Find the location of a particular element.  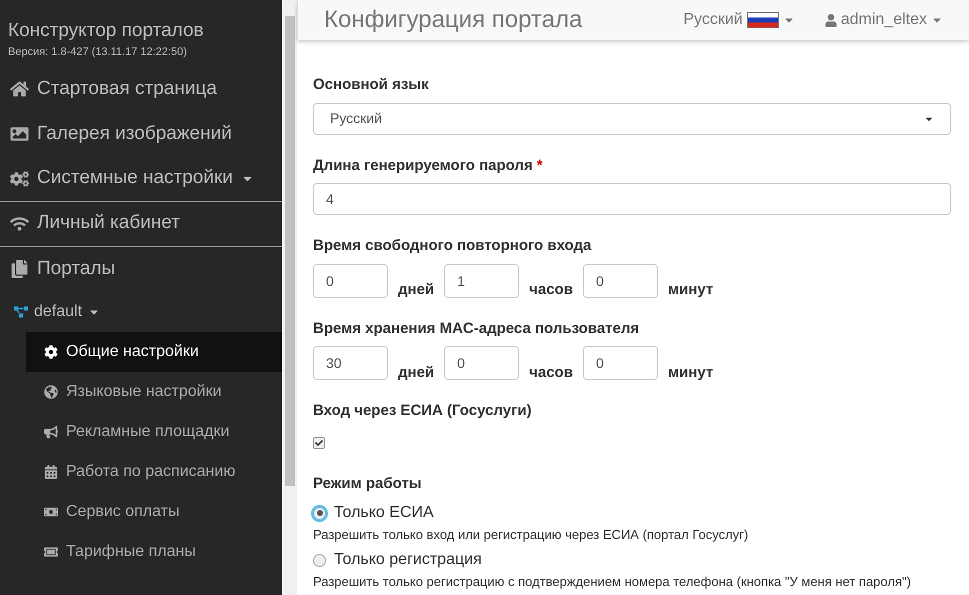

network-icon is located at coordinates (21, 311).